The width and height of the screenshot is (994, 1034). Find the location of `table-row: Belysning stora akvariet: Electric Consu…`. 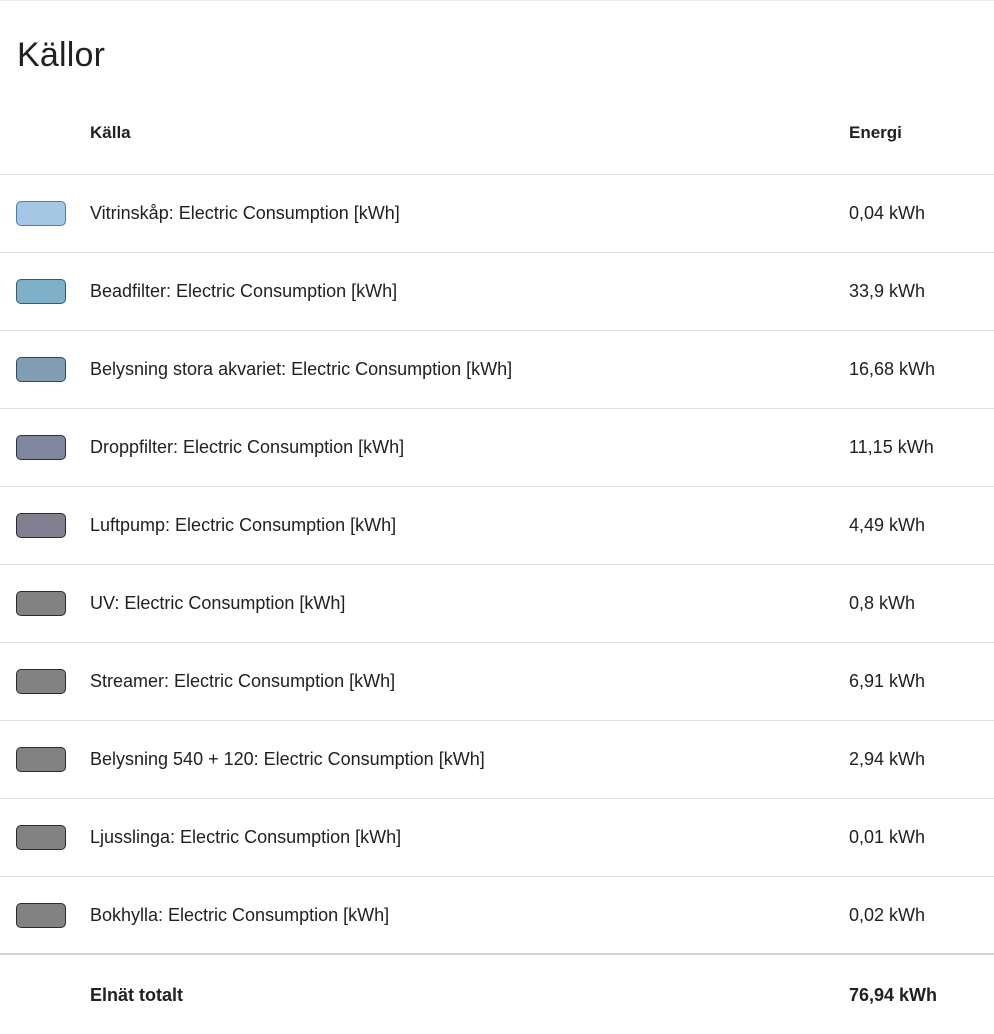

table-row: Belysning stora akvariet: Electric Consu… is located at coordinates (497, 370).